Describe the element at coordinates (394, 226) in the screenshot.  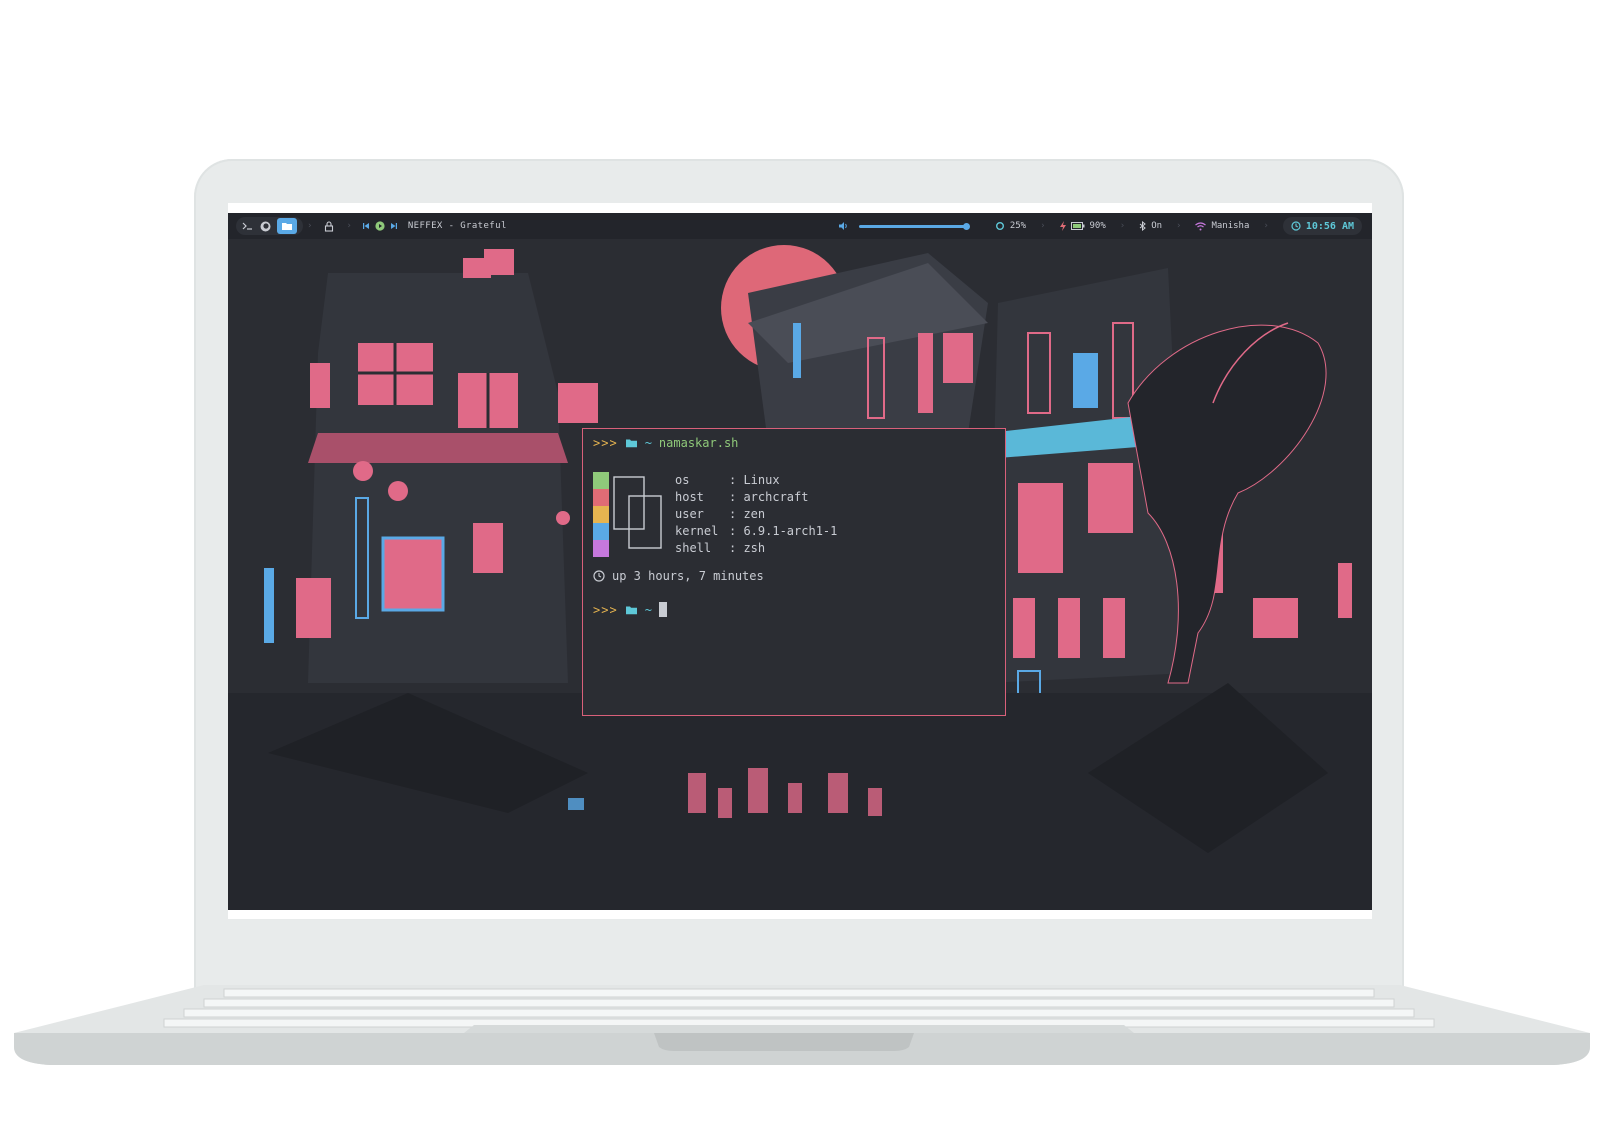
I see `skip-forward-icon` at that location.